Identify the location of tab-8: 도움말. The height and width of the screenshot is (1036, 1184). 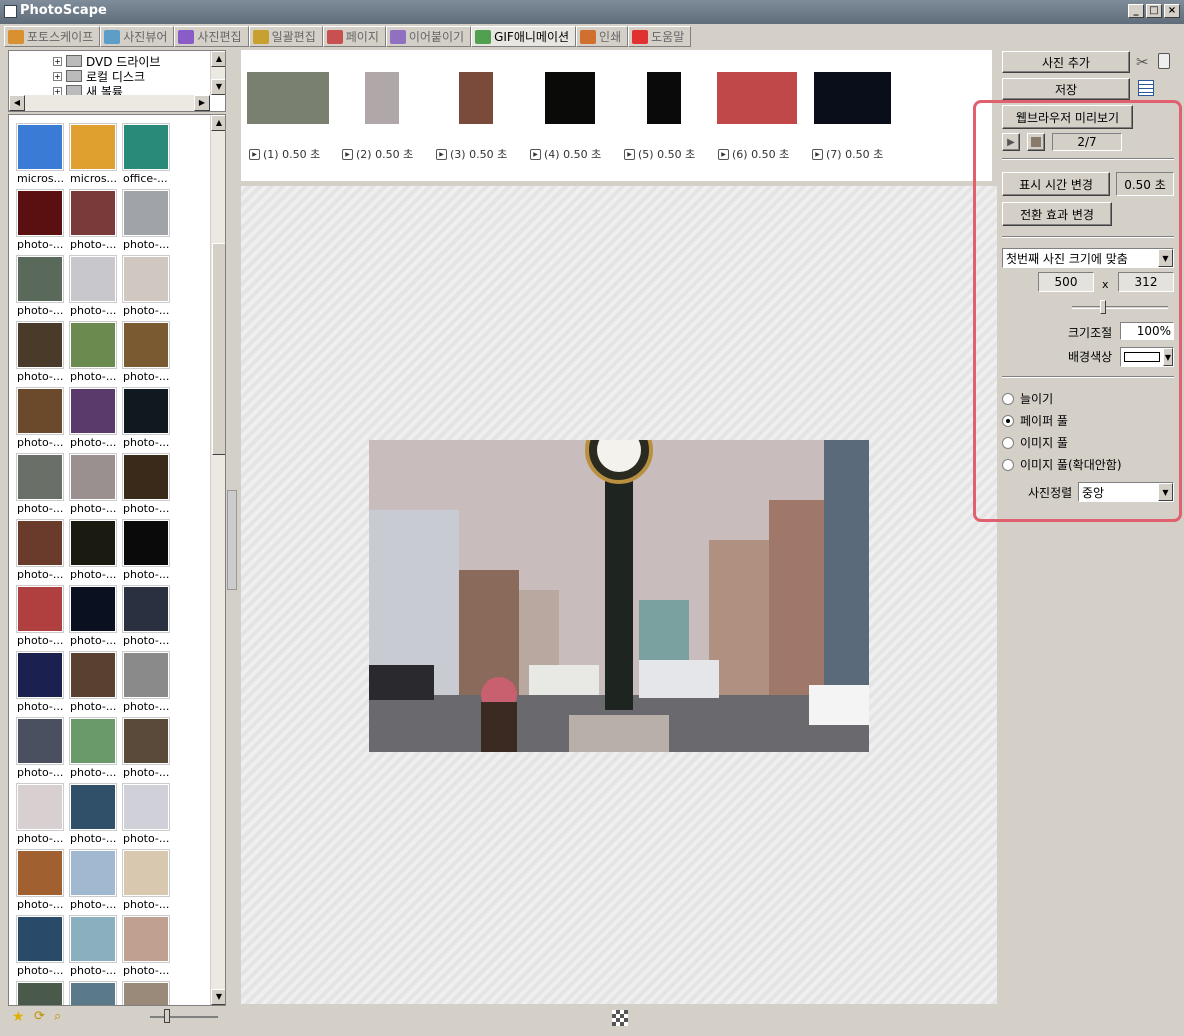
(660, 36).